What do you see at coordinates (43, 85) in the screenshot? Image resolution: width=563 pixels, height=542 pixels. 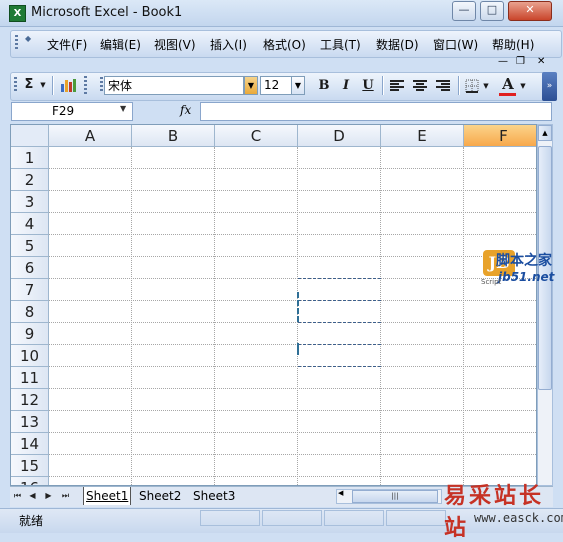 I see `autosum-dropdown-arrow: ▼` at bounding box center [43, 85].